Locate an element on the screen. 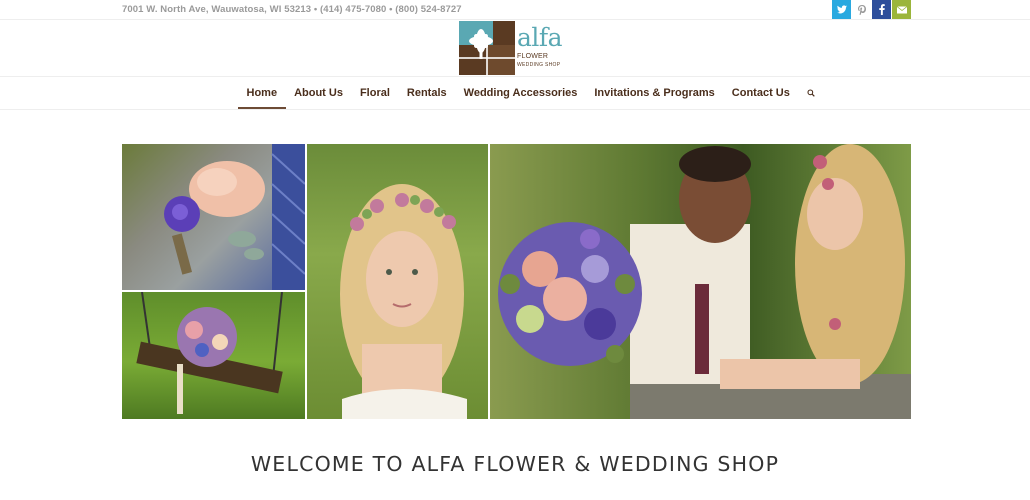 The image size is (1030, 500). nav-item-contact-us: Contact Us is located at coordinates (760, 93).